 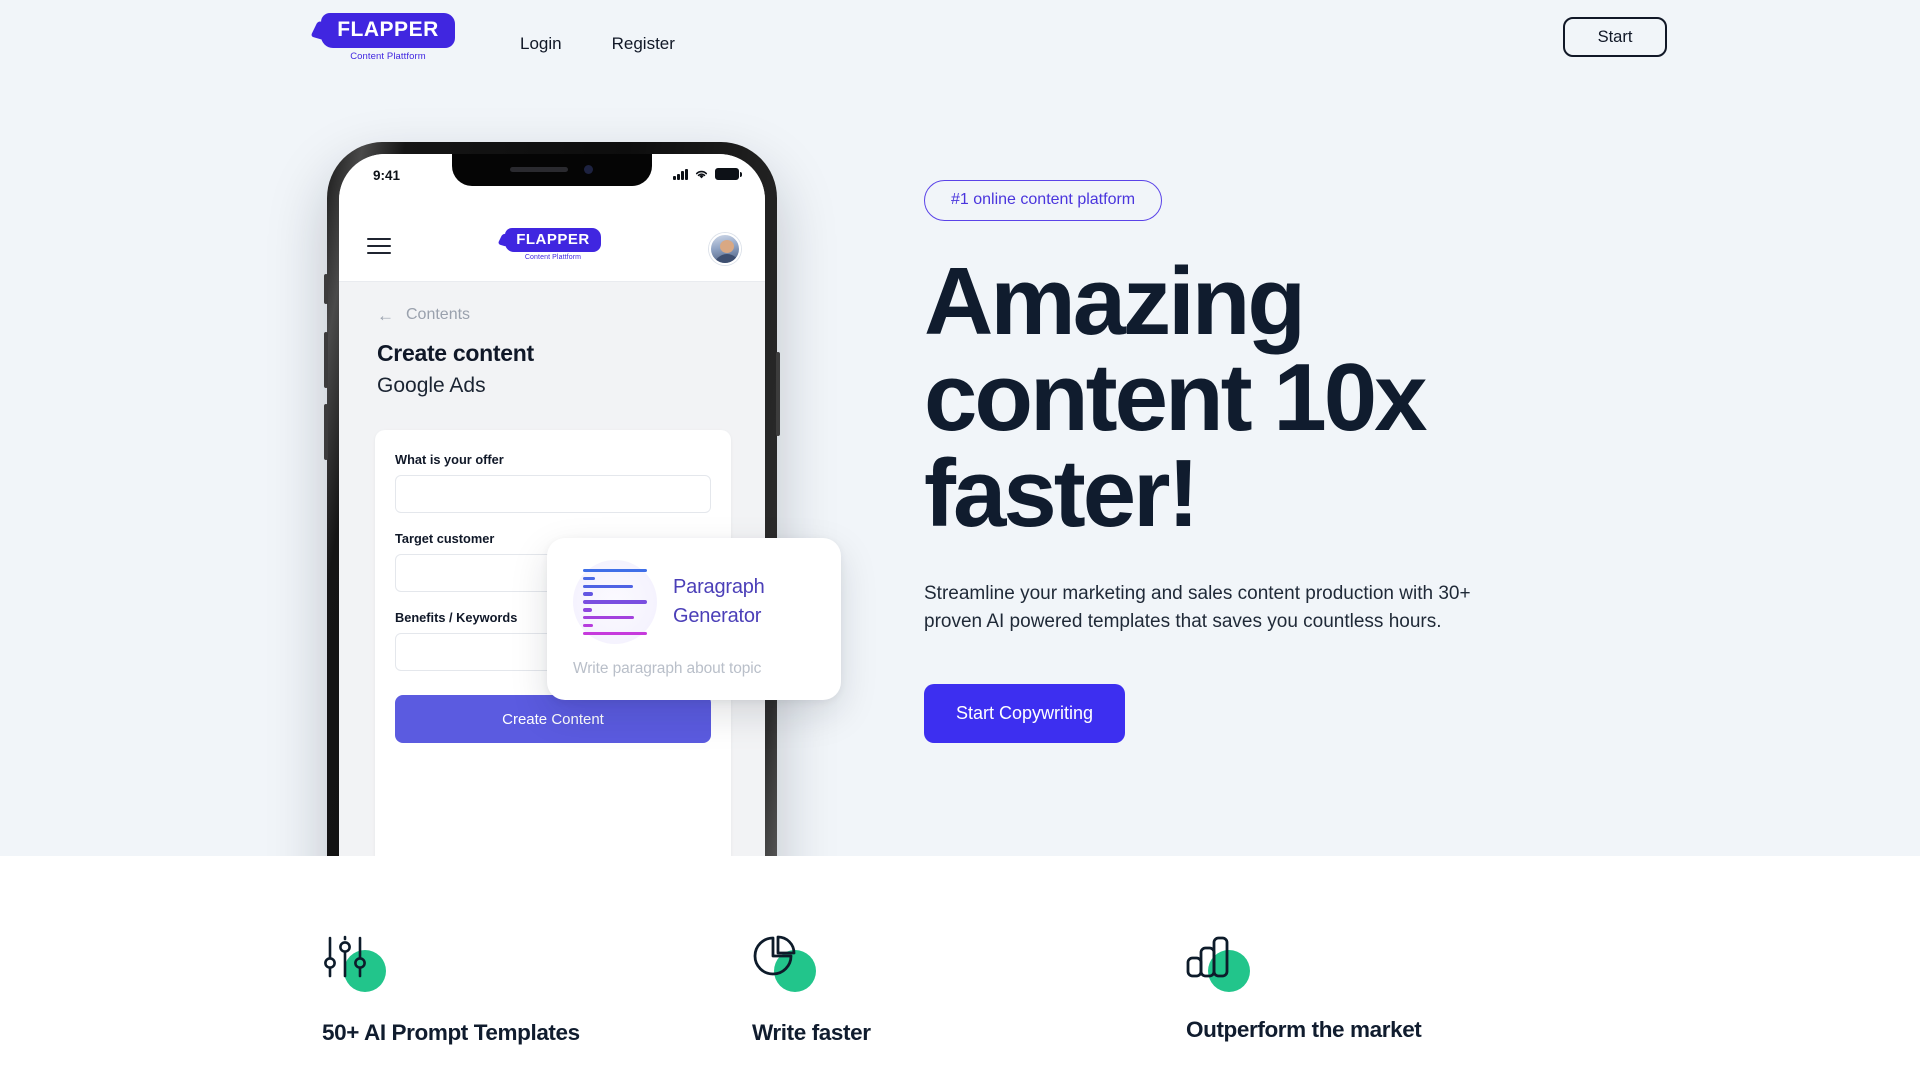 What do you see at coordinates (385, 315) in the screenshot?
I see `back-arrow-icon: ←` at bounding box center [385, 315].